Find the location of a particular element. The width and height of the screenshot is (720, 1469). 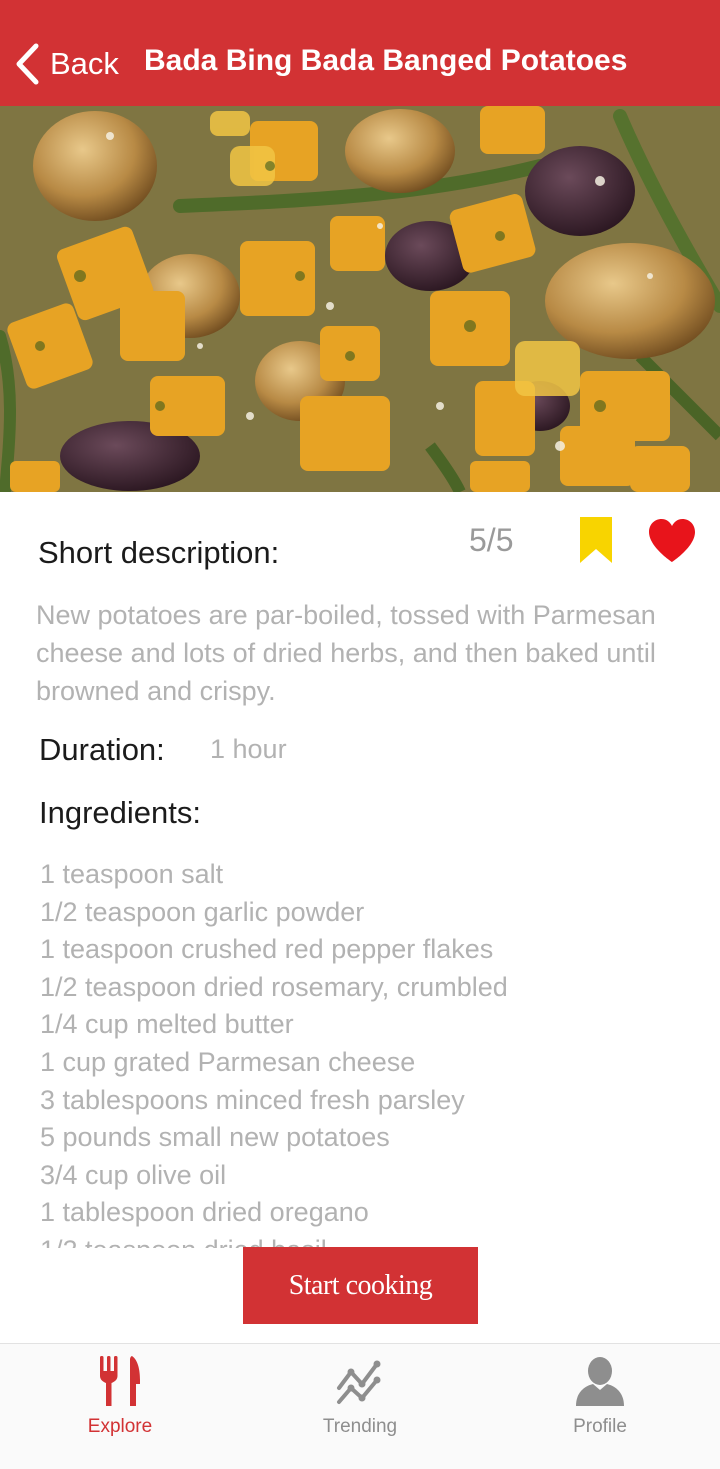

tab-label-trending: Trending is located at coordinates (360, 1426).